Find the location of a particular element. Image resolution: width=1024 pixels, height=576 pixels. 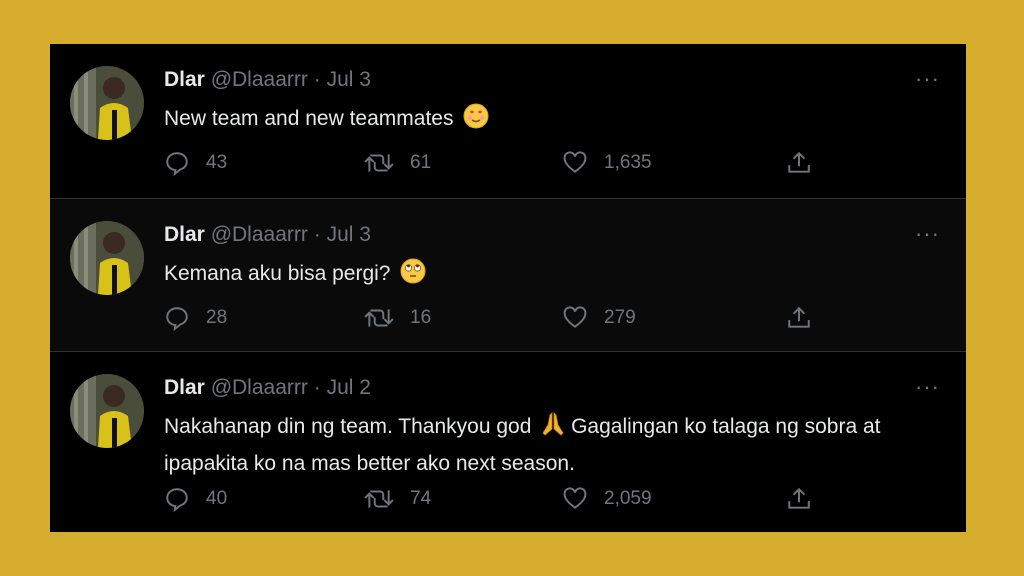

tweet-header: Dlar @Dlaaarrr · Jul 2 is located at coordinates (267, 388).